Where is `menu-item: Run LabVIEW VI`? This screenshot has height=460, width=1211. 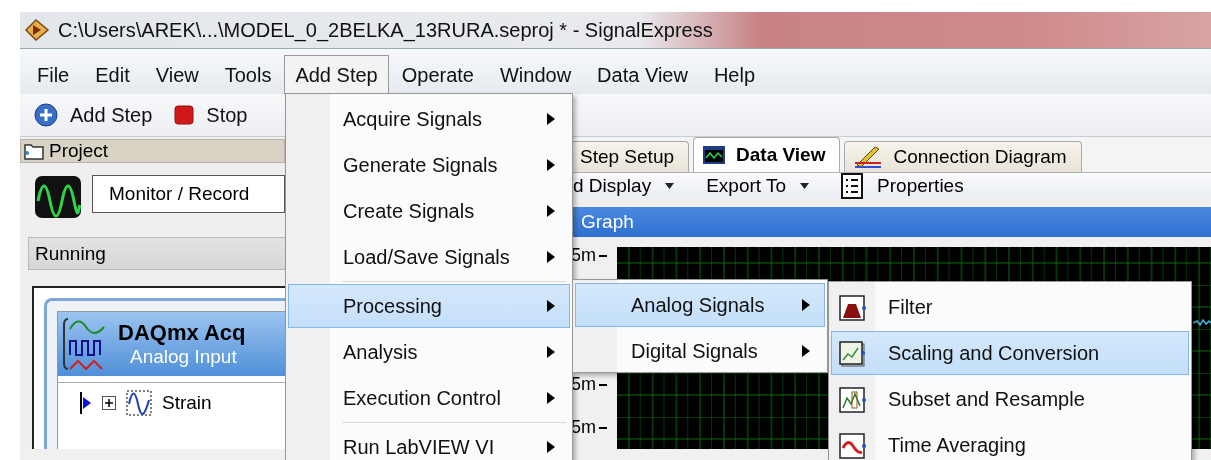
menu-item: Run LabVIEW VI is located at coordinates (429, 442).